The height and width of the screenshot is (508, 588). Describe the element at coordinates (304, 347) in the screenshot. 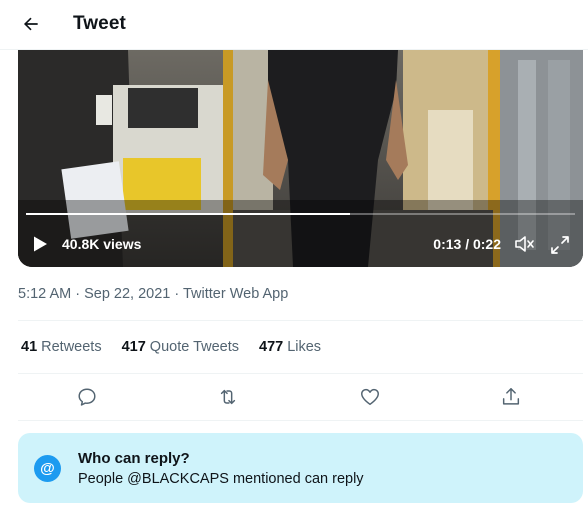

I see `likes-label: Likes` at that location.